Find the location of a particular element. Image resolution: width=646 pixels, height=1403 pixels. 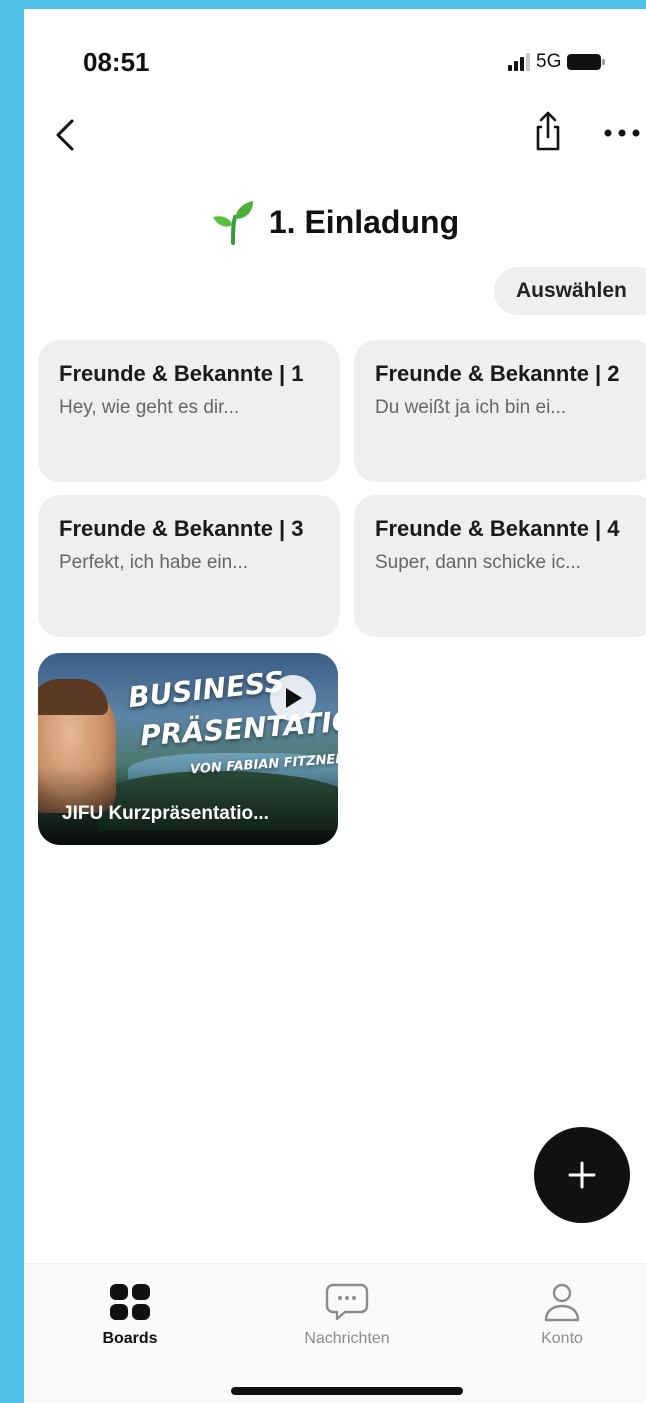

share-button is located at coordinates (548, 131).